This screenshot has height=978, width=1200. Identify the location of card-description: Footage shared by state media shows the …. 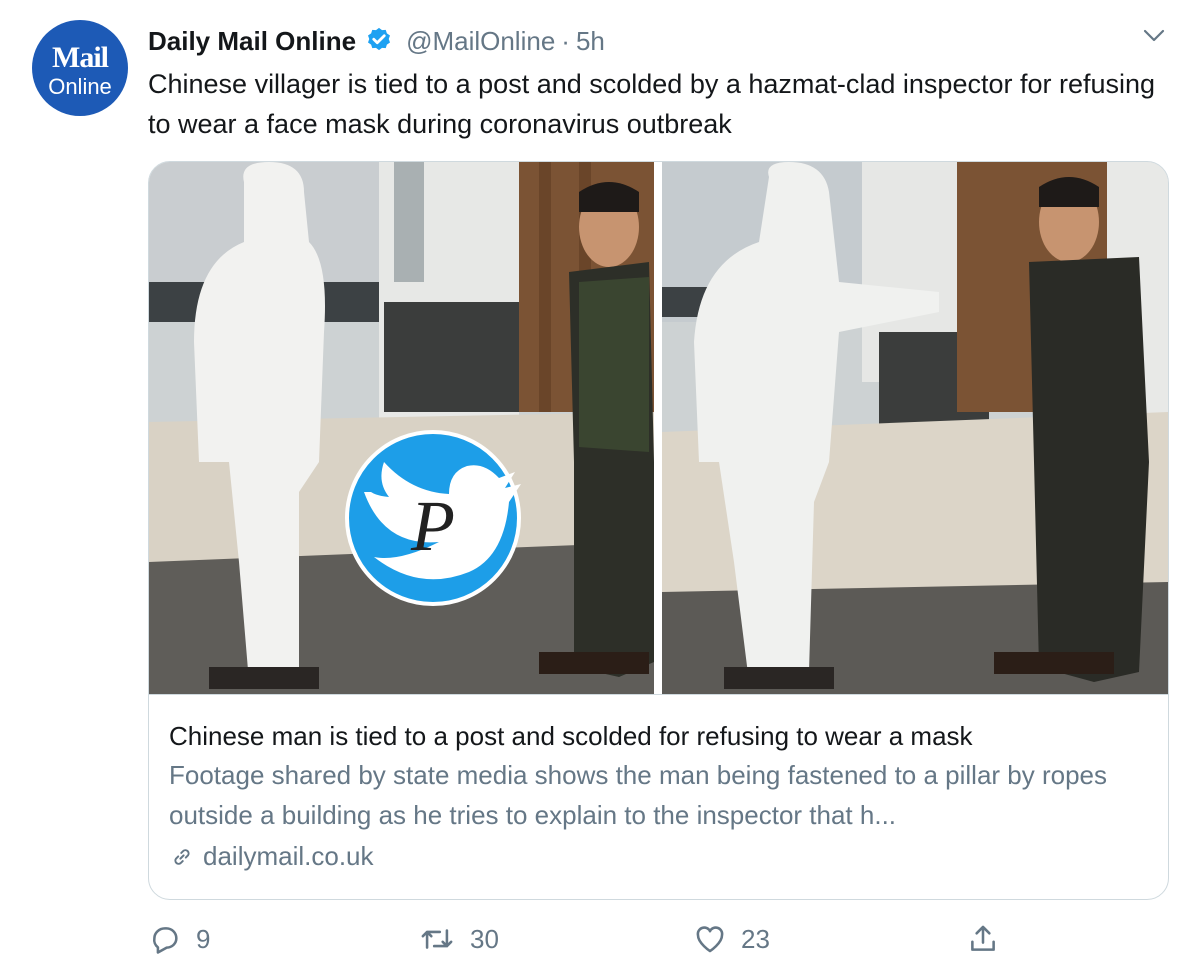
(638, 795).